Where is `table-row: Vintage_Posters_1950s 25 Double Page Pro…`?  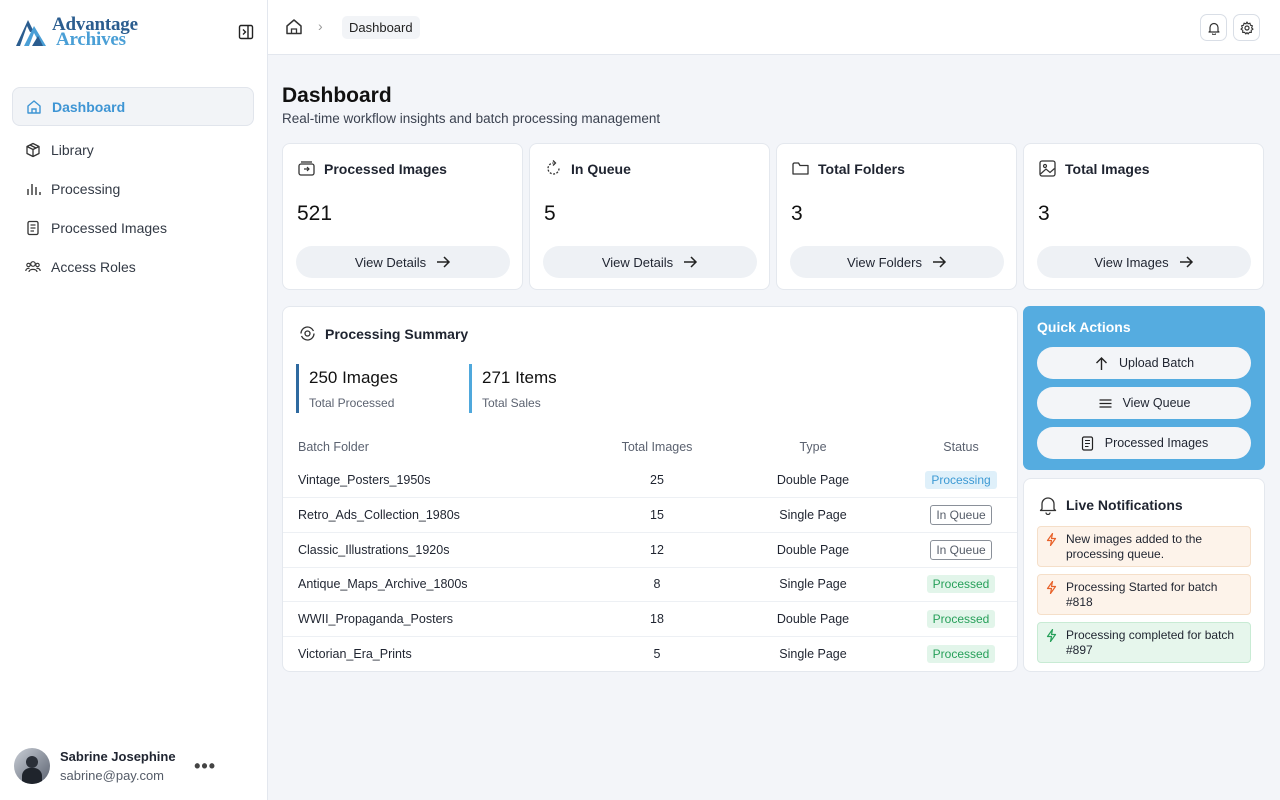 table-row: Vintage_Posters_1950s 25 Double Page Pro… is located at coordinates (650, 480).